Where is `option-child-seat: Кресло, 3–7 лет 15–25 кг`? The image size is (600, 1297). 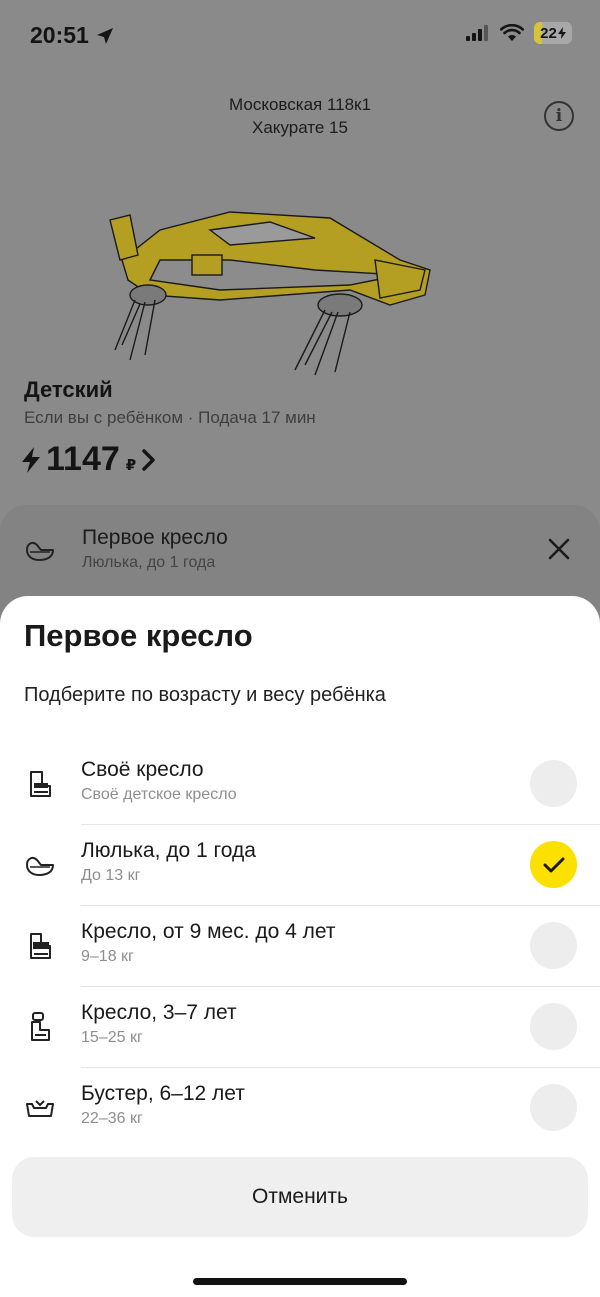
option-child-seat: Кресло, 3–7 лет 15–25 кг is located at coordinates (300, 1027).